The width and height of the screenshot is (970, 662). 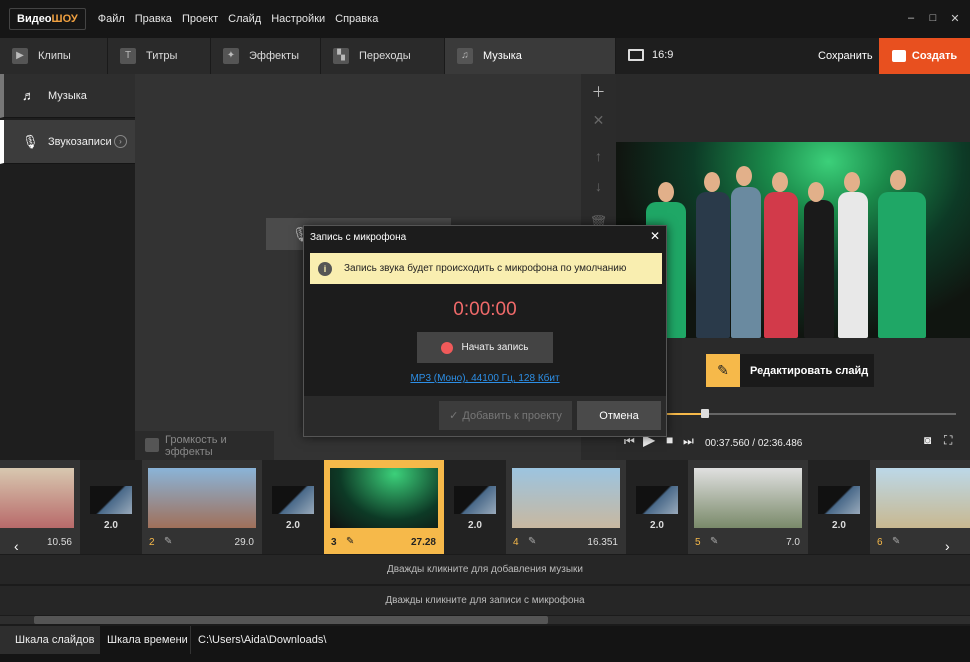 What do you see at coordinates (636, 55) in the screenshot?
I see `monitor-icon` at bounding box center [636, 55].